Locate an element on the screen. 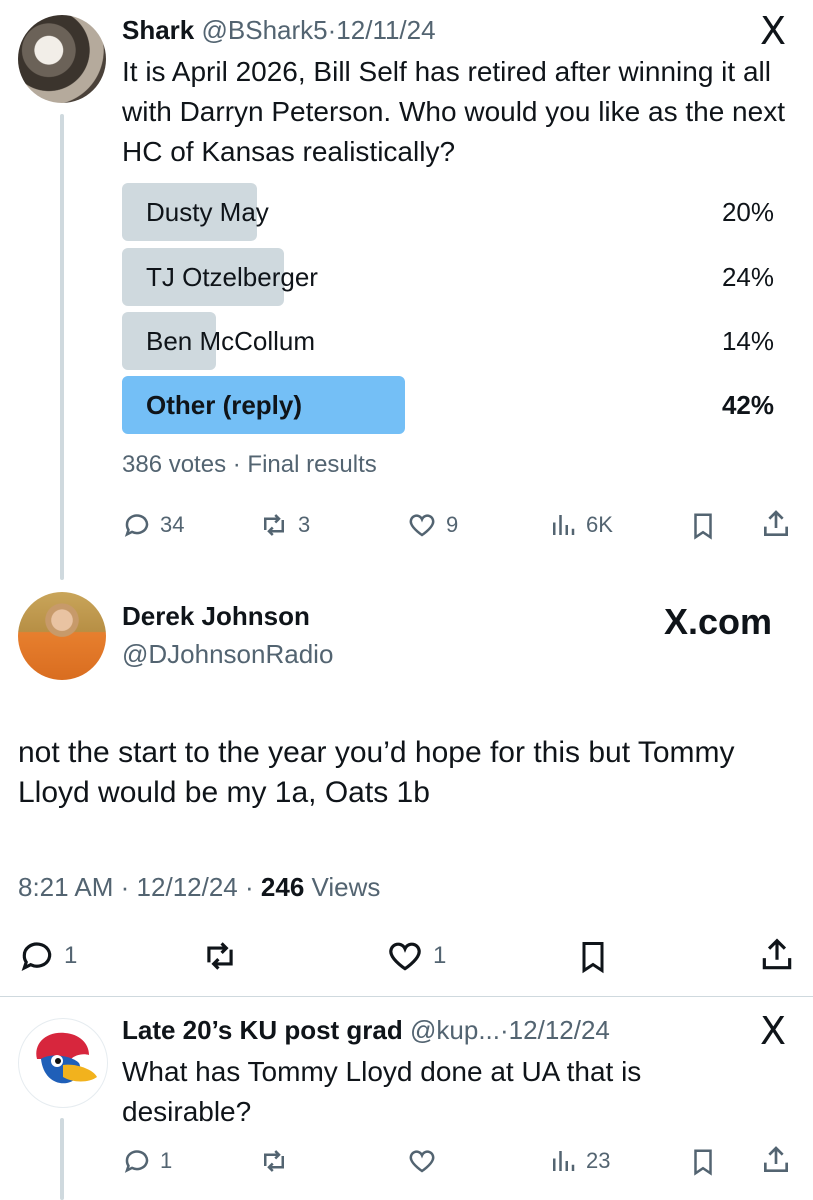  tweet-date: 12/11/24 is located at coordinates (385, 30).